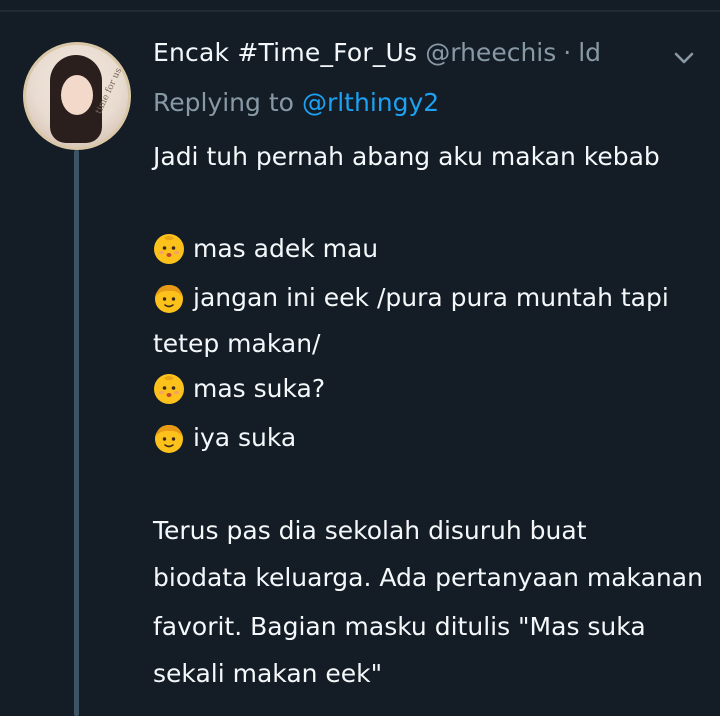 Image resolution: width=720 pixels, height=716 pixels. What do you see at coordinates (223, 102) in the screenshot?
I see `replying-to-label: Replying to` at bounding box center [223, 102].